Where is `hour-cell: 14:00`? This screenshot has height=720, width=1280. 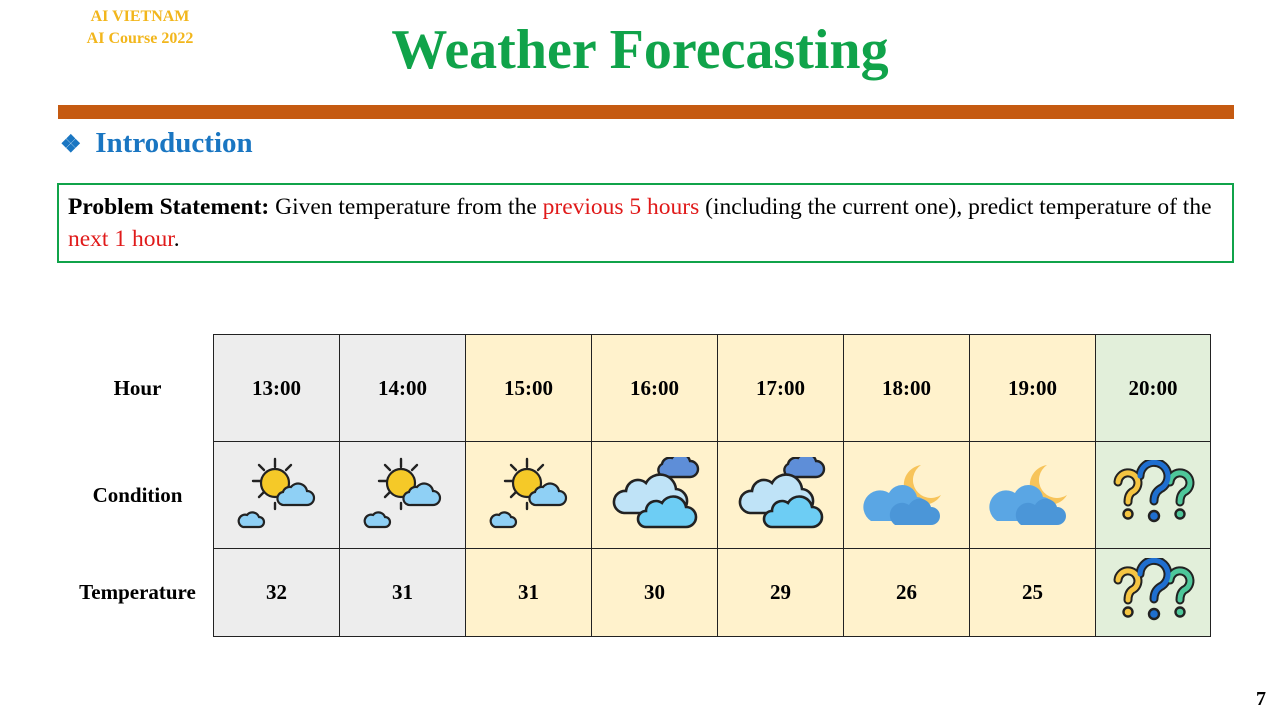
hour-cell: 14:00 is located at coordinates (402, 388).